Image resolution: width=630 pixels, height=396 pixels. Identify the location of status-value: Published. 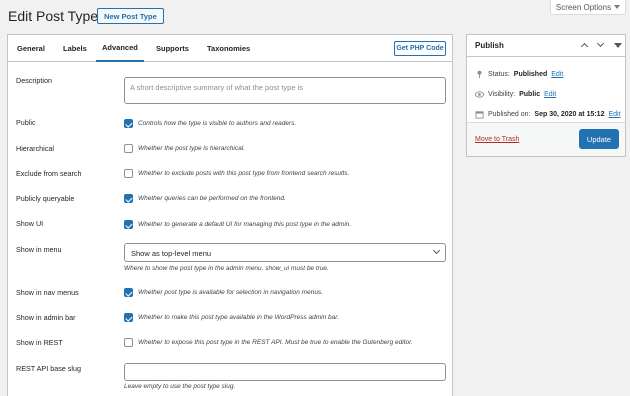
(530, 74).